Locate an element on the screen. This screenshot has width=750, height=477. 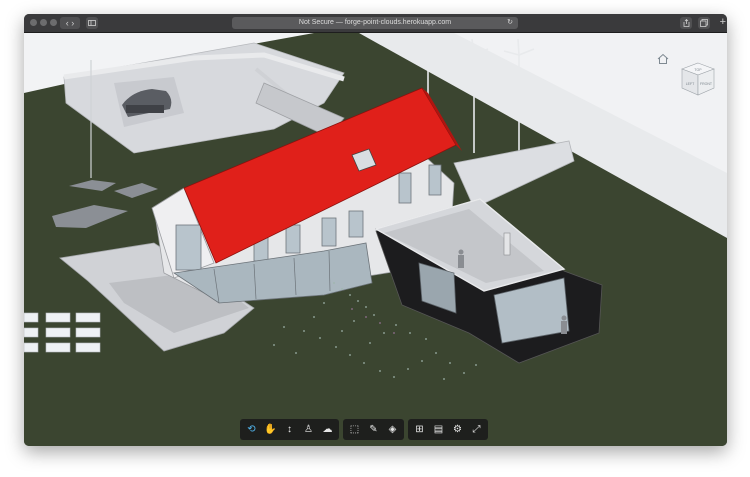
model-browser-icon: ⊞ is located at coordinates (419, 429).